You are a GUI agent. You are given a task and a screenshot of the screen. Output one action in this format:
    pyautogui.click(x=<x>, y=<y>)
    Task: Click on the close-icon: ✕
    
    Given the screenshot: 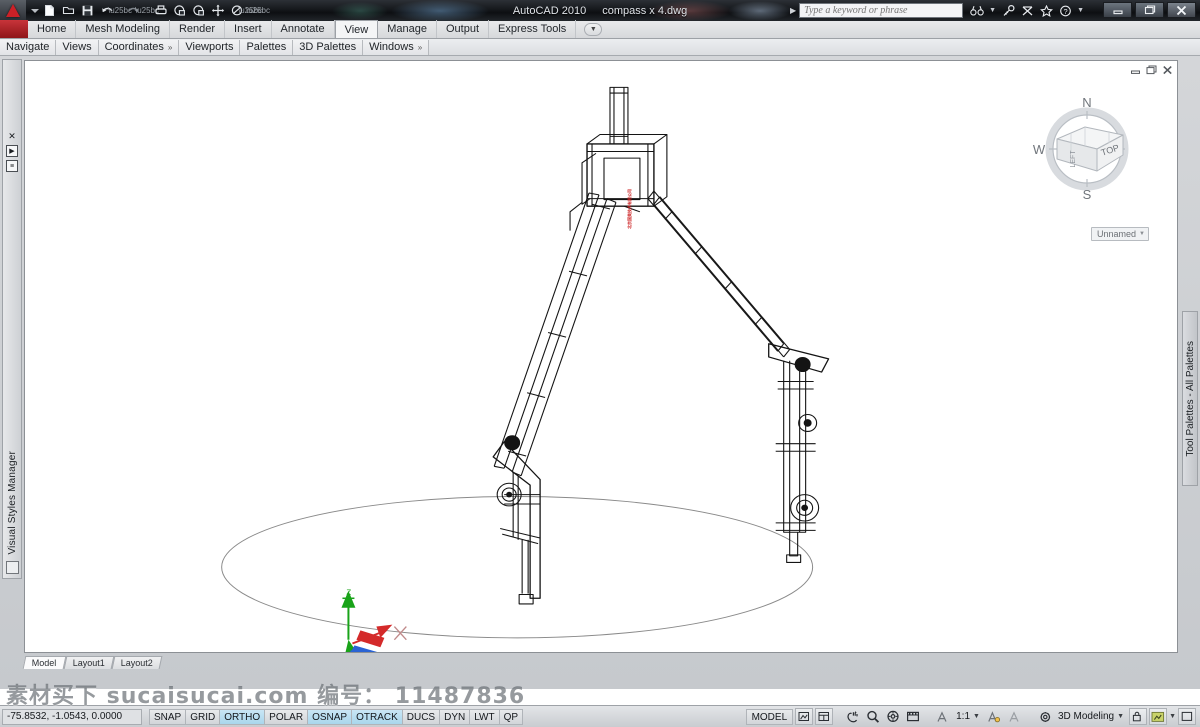 What is the action you would take?
    pyautogui.click(x=12, y=136)
    